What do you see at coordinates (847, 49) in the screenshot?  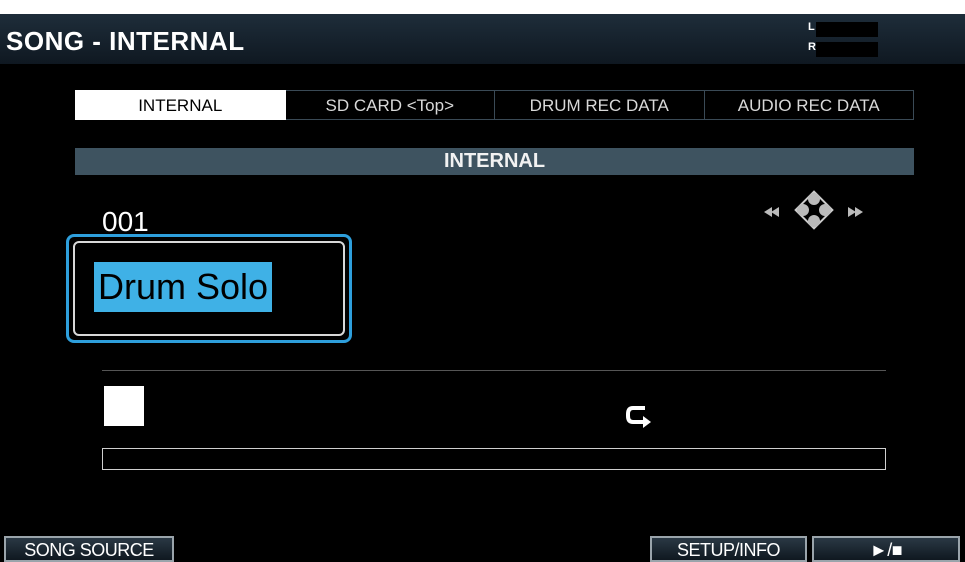 I see `meter-right-bar` at bounding box center [847, 49].